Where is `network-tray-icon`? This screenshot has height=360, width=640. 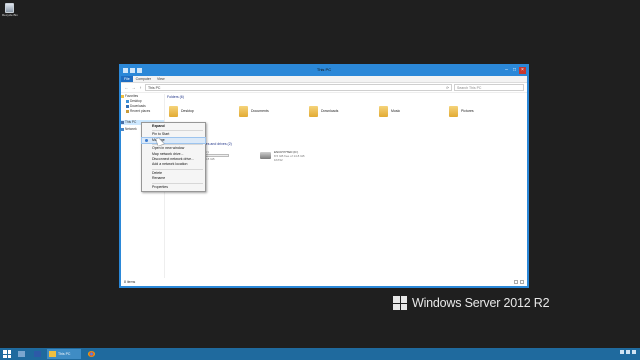
network-tray-icon is located at coordinates (622, 352).